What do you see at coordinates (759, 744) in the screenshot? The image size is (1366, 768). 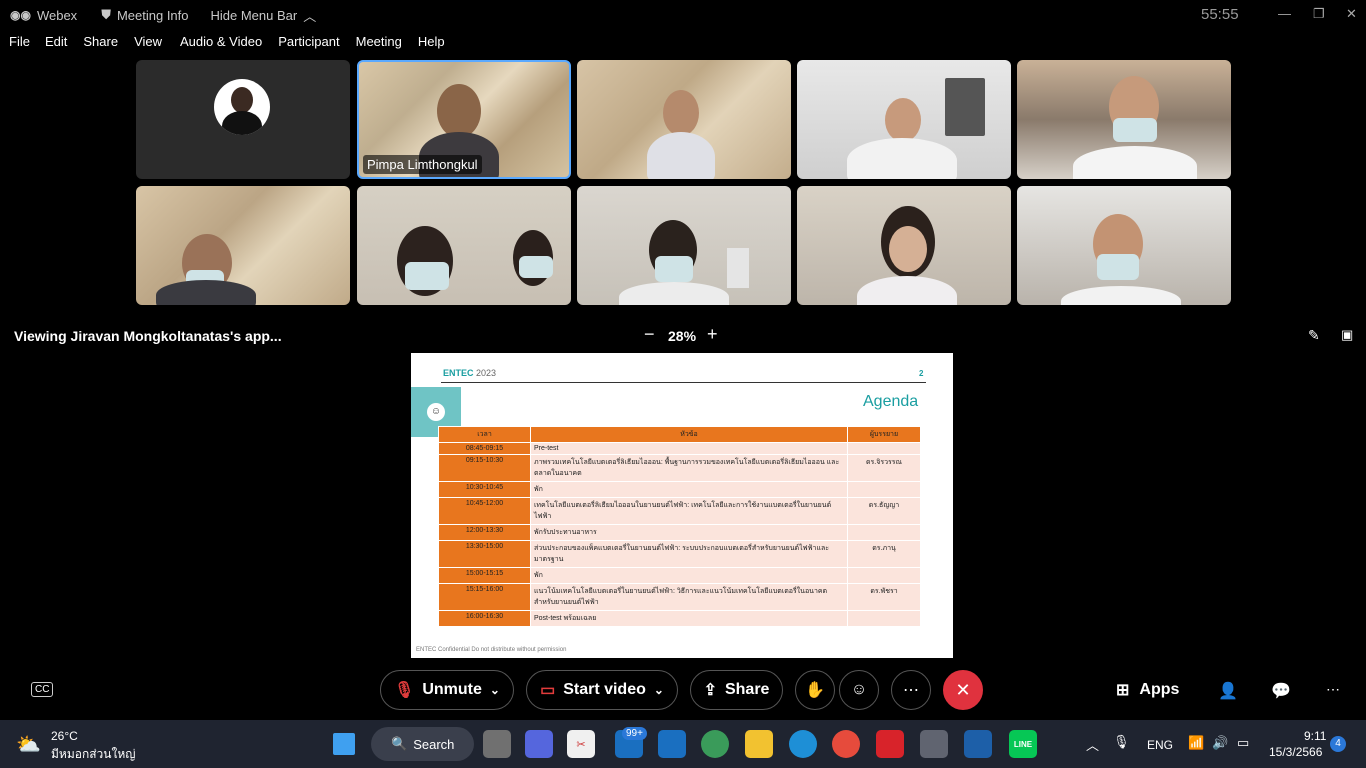 I see `file-explorer-icon` at bounding box center [759, 744].